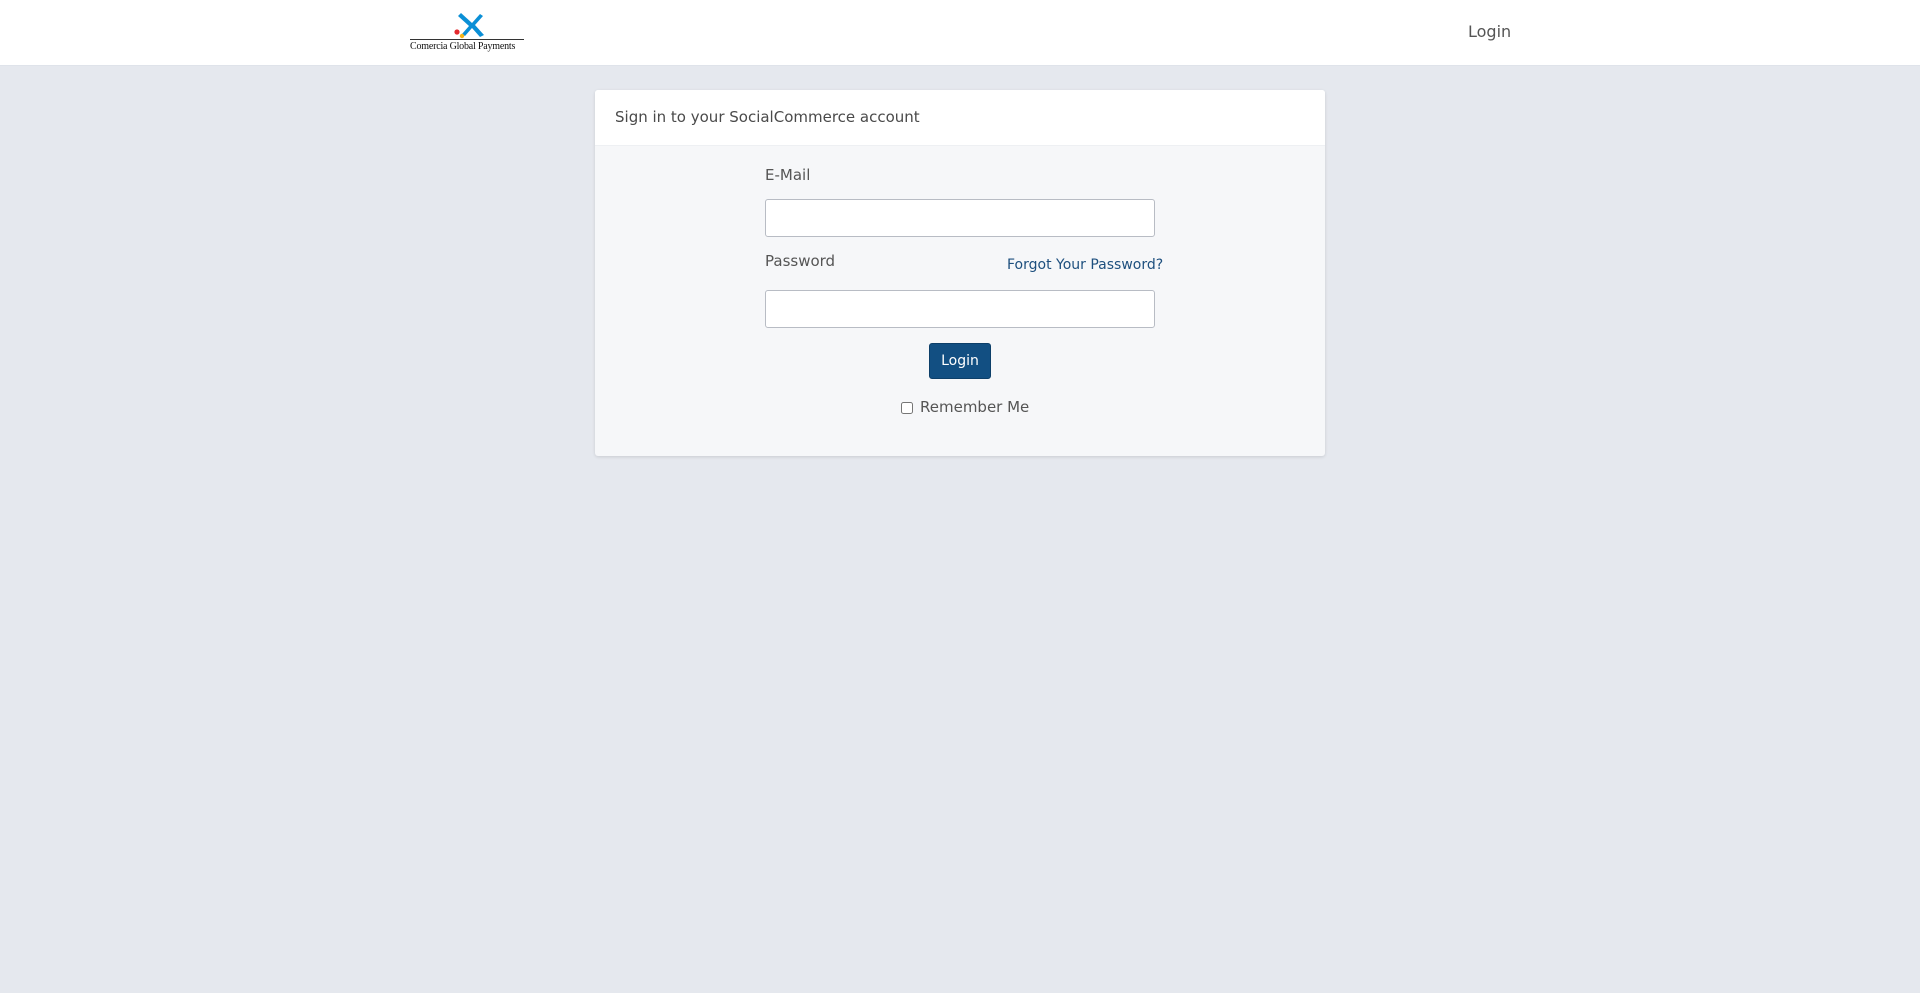  I want to click on top-navbar: Comercia Global Payments Login, so click(960, 33).